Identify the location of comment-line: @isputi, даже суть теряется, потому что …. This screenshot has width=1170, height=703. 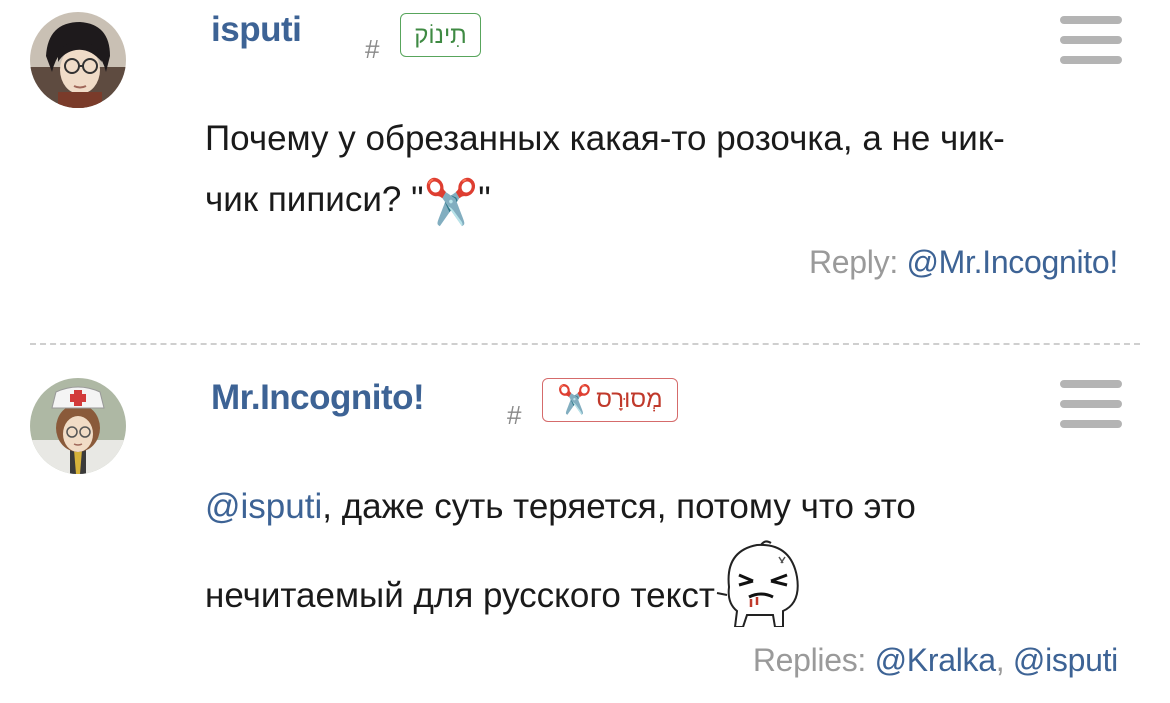
(665, 506).